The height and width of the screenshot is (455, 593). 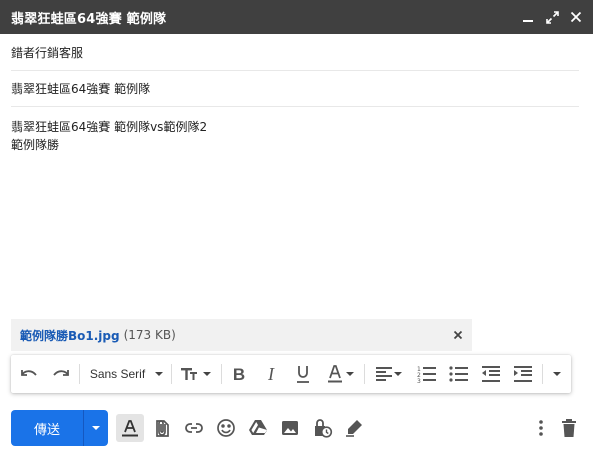 I want to click on fullscreen-icon, so click(x=552, y=17).